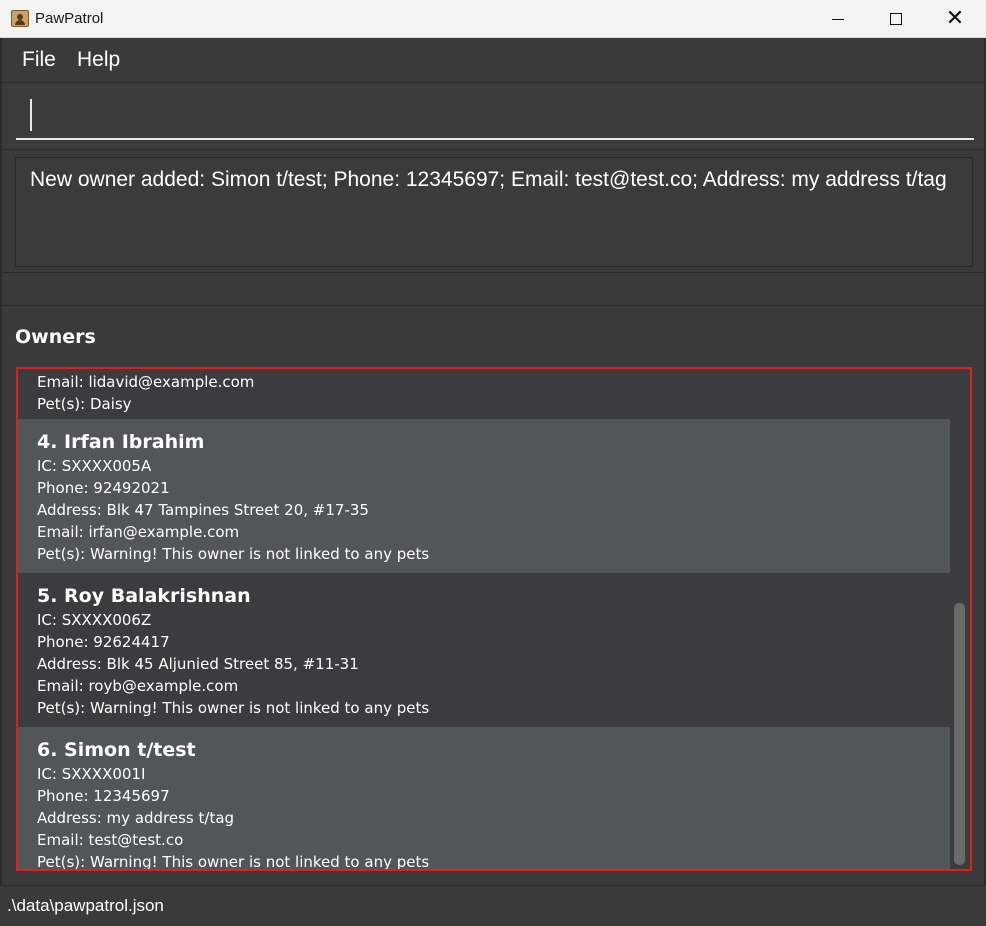  Describe the element at coordinates (103, 796) in the screenshot. I see `owner-phone: Phone: 12345697` at that location.